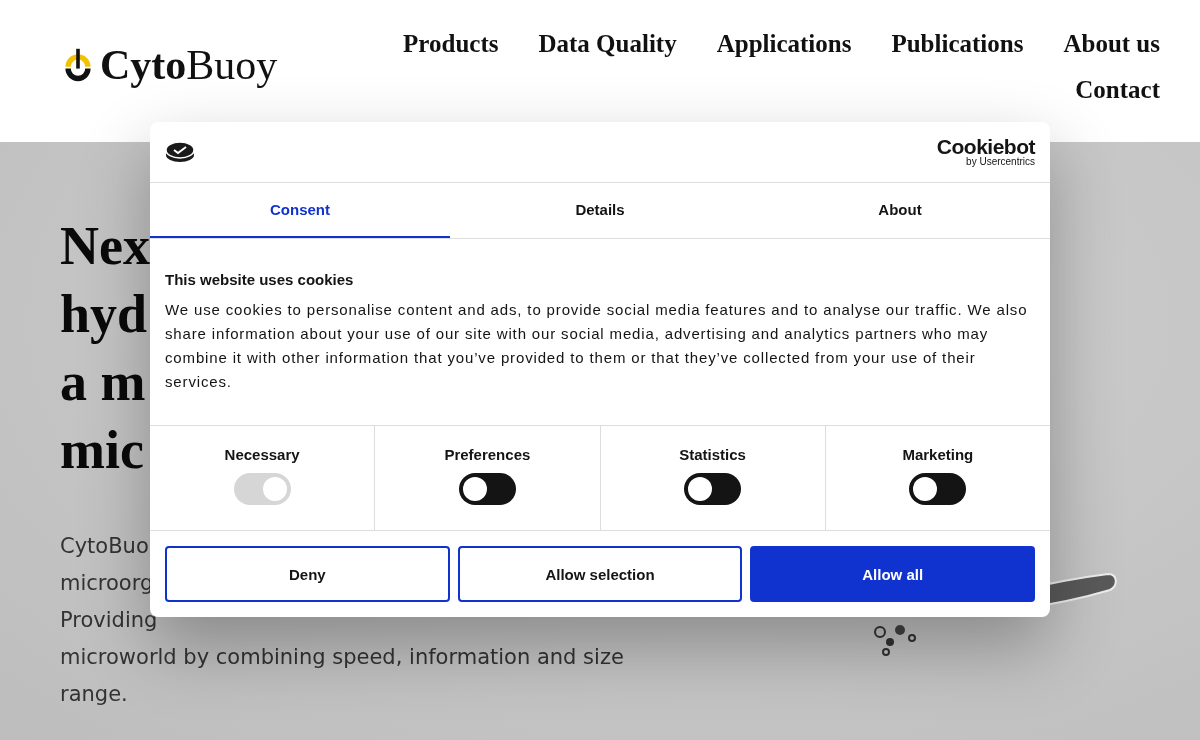 This screenshot has height=740, width=1200. What do you see at coordinates (260, 279) in the screenshot?
I see `dialog-title: This website uses cookies` at bounding box center [260, 279].